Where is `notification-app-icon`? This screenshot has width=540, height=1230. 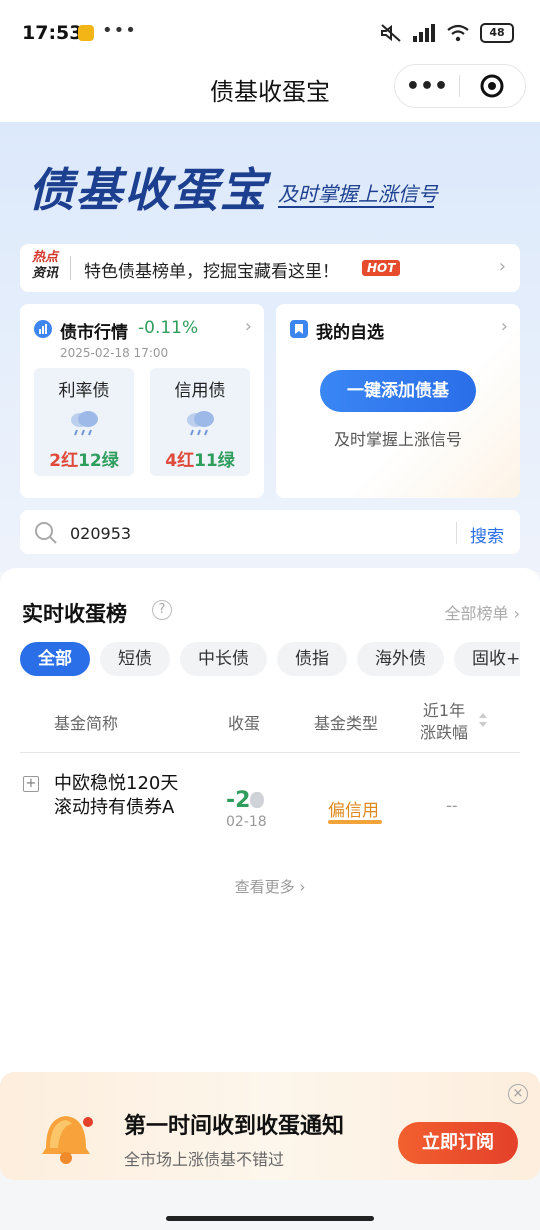
notification-app-icon is located at coordinates (86, 33).